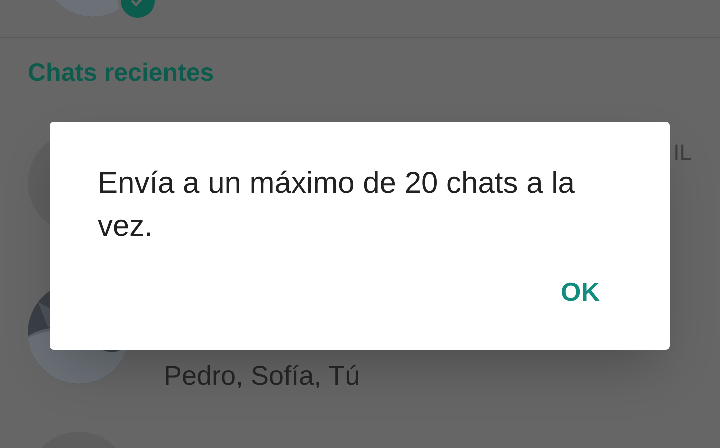 The width and height of the screenshot is (720, 448). Describe the element at coordinates (262, 376) in the screenshot. I see `chat-subtitle: Pedro, Sofía, Tú` at that location.